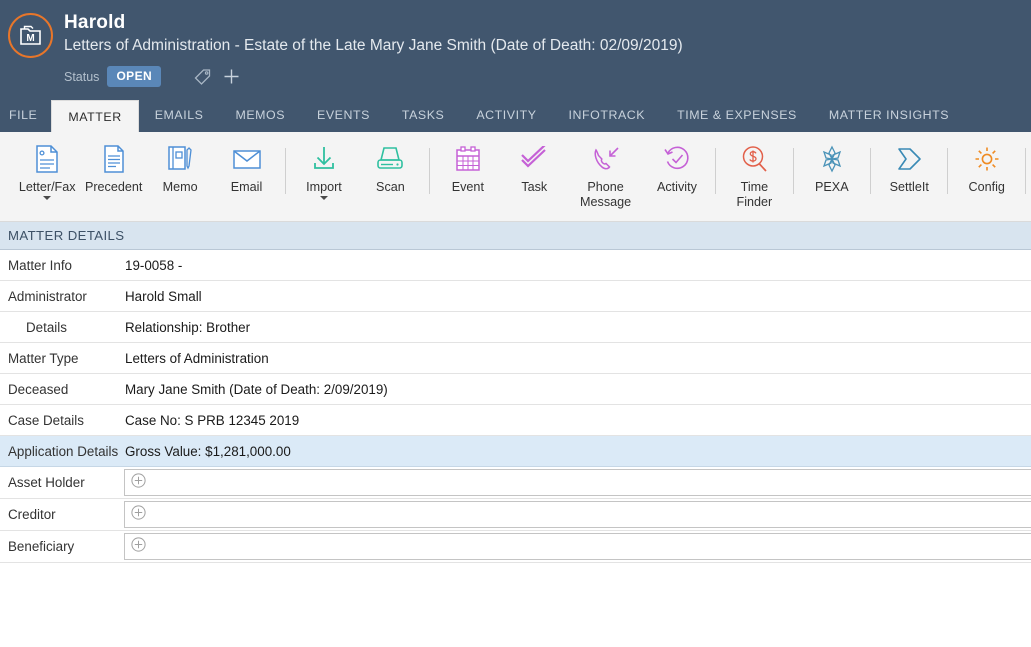 Image resolution: width=1031 pixels, height=647 pixels. What do you see at coordinates (47, 187) in the screenshot?
I see `ribbon-label: Letter/Fax` at bounding box center [47, 187].